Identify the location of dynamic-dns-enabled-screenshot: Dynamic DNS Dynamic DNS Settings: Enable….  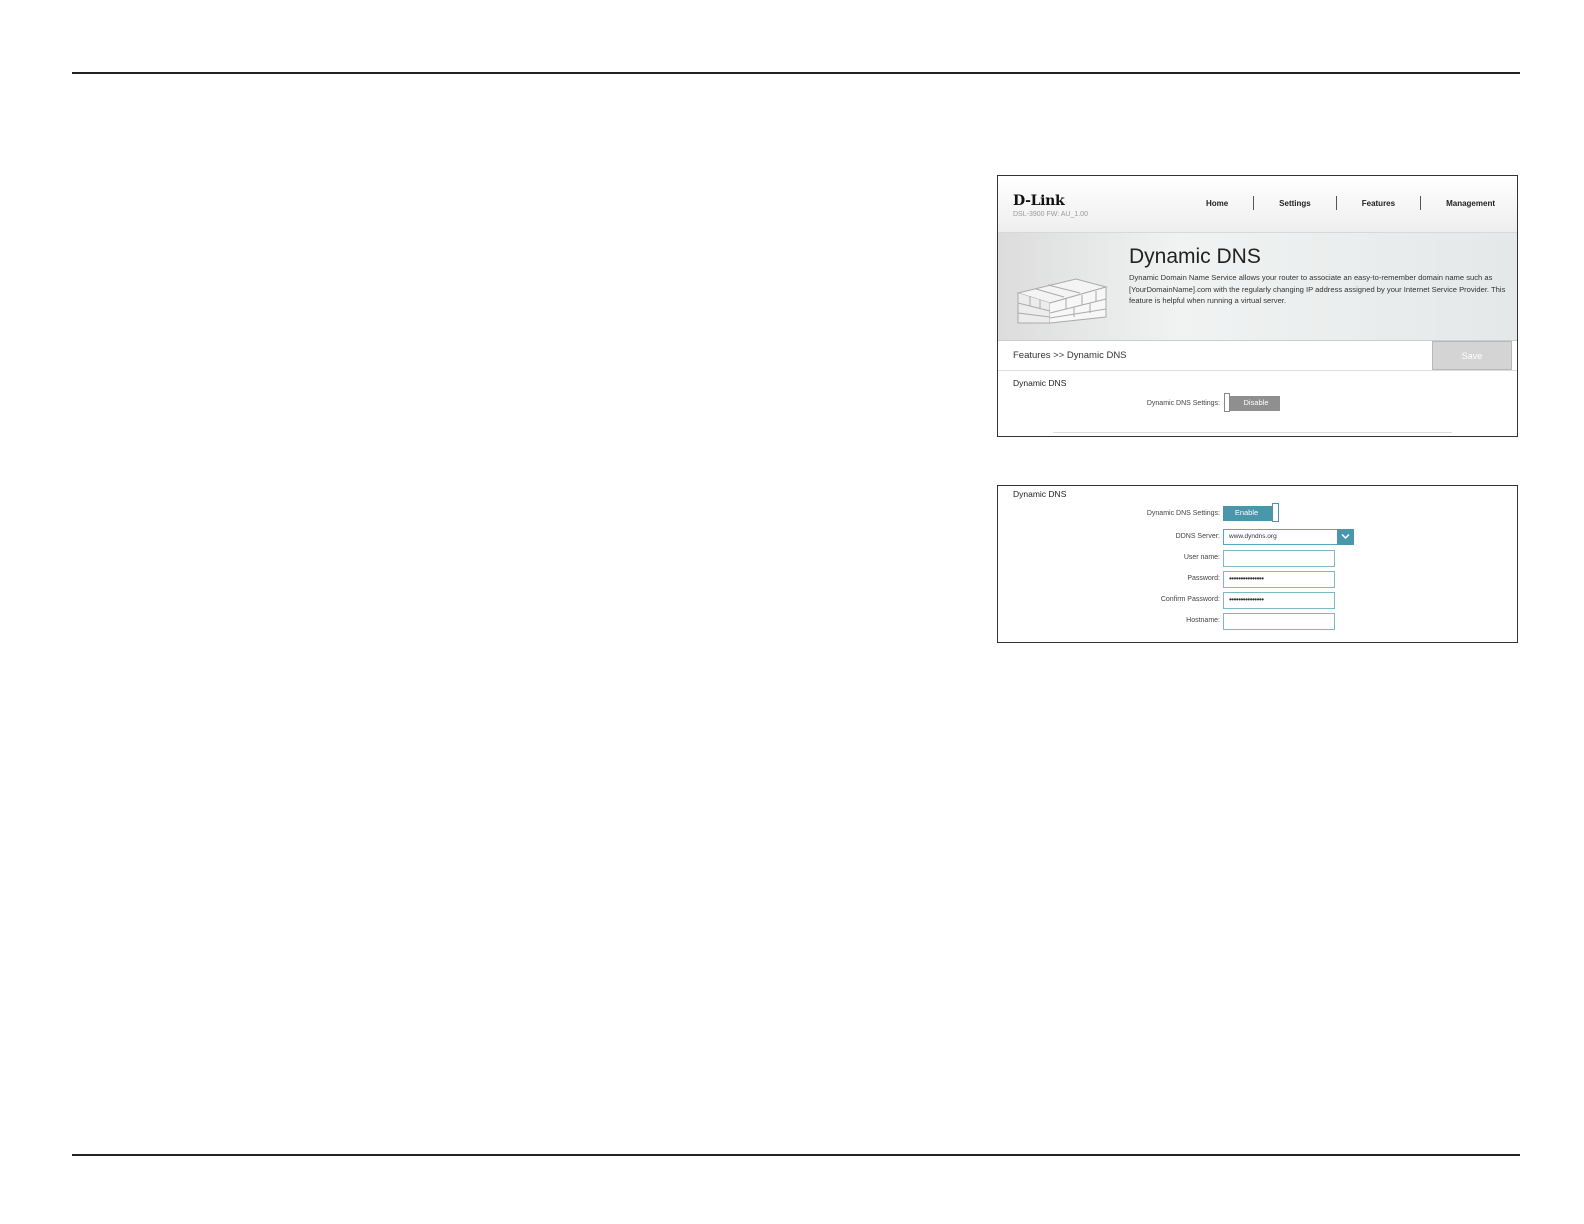
(1257, 564).